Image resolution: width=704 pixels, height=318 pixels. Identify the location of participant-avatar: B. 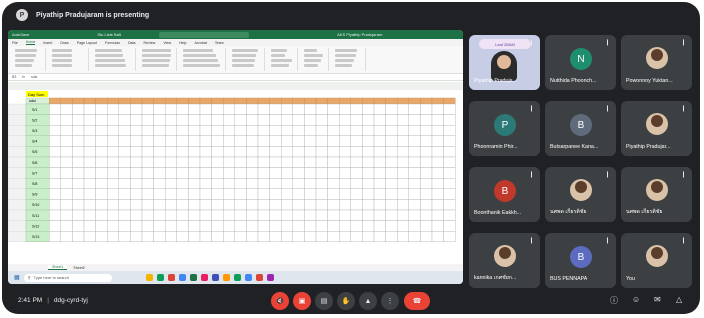
(505, 191).